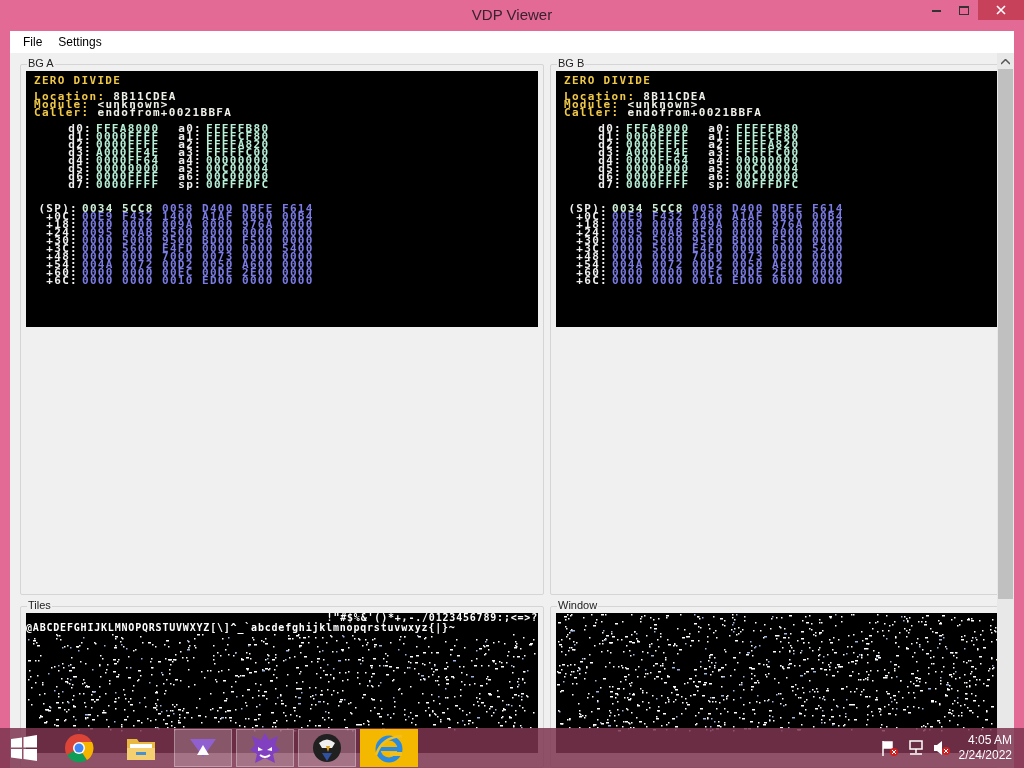 The height and width of the screenshot is (768, 1024). I want to click on network-icon, so click(915, 748).